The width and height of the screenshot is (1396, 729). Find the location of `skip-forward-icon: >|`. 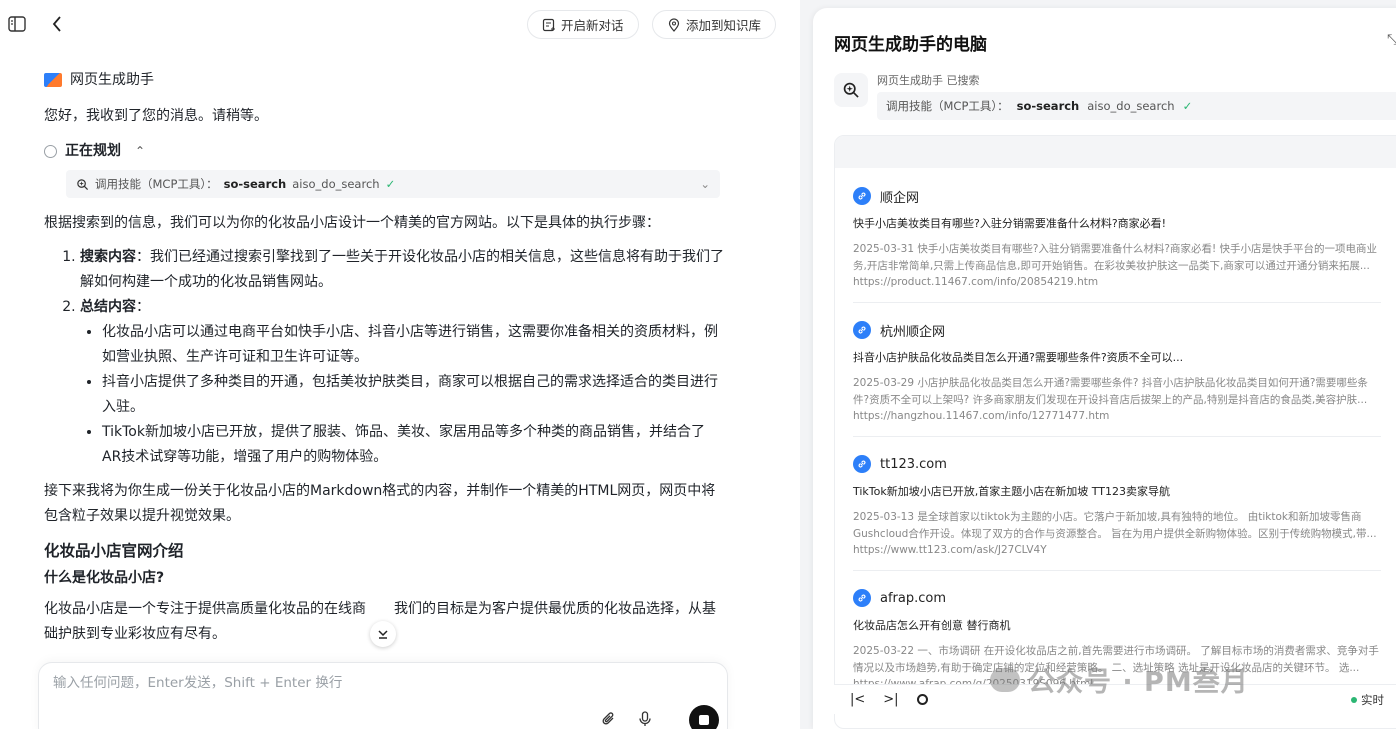

skip-forward-icon: >| is located at coordinates (890, 699).